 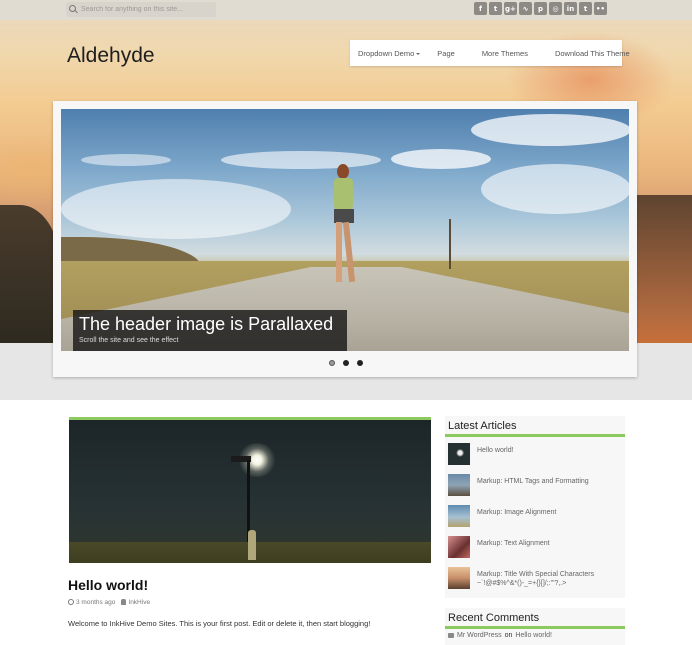 I want to click on nav-item-dropdown-demo: Dropdown Demo, so click(x=385, y=53).